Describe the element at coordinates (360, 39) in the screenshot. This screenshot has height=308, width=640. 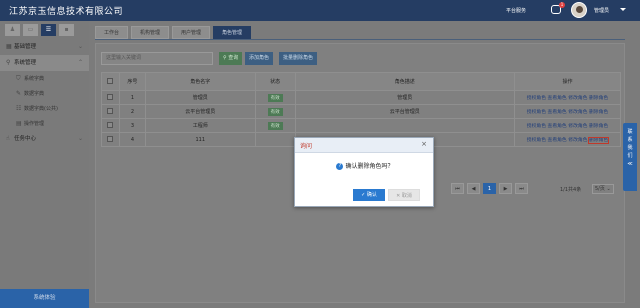
I see `tab-divider` at that location.